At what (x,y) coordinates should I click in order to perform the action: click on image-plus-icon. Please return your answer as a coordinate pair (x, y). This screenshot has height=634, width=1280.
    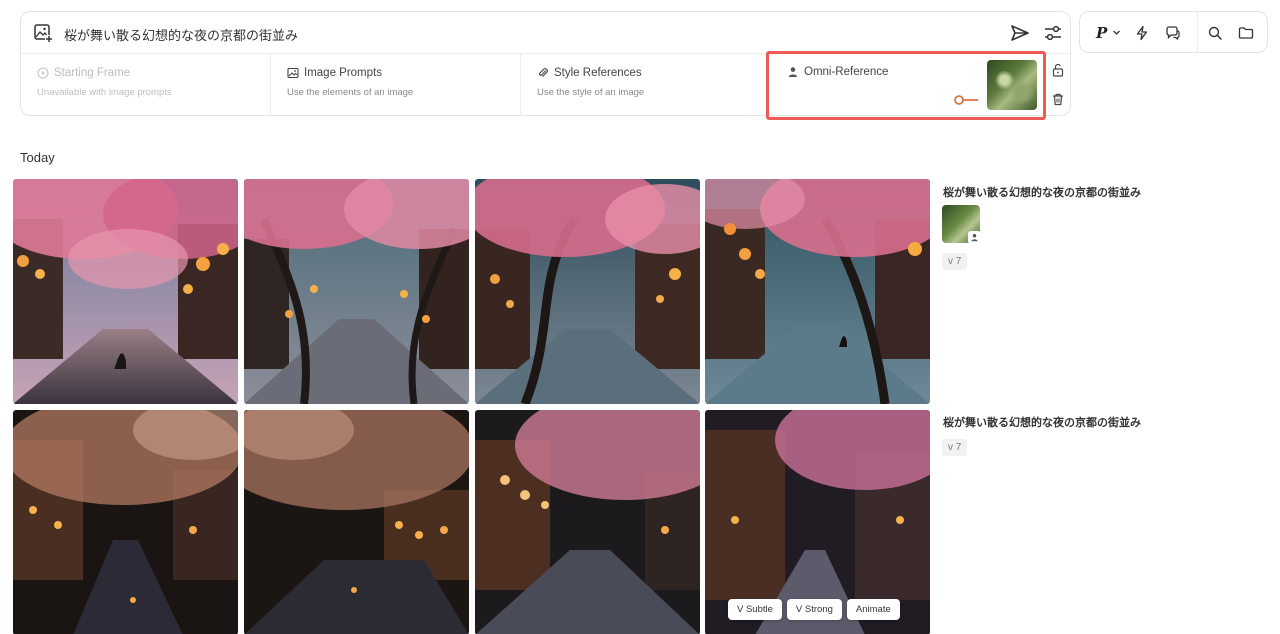
    Looking at the image, I should click on (43, 33).